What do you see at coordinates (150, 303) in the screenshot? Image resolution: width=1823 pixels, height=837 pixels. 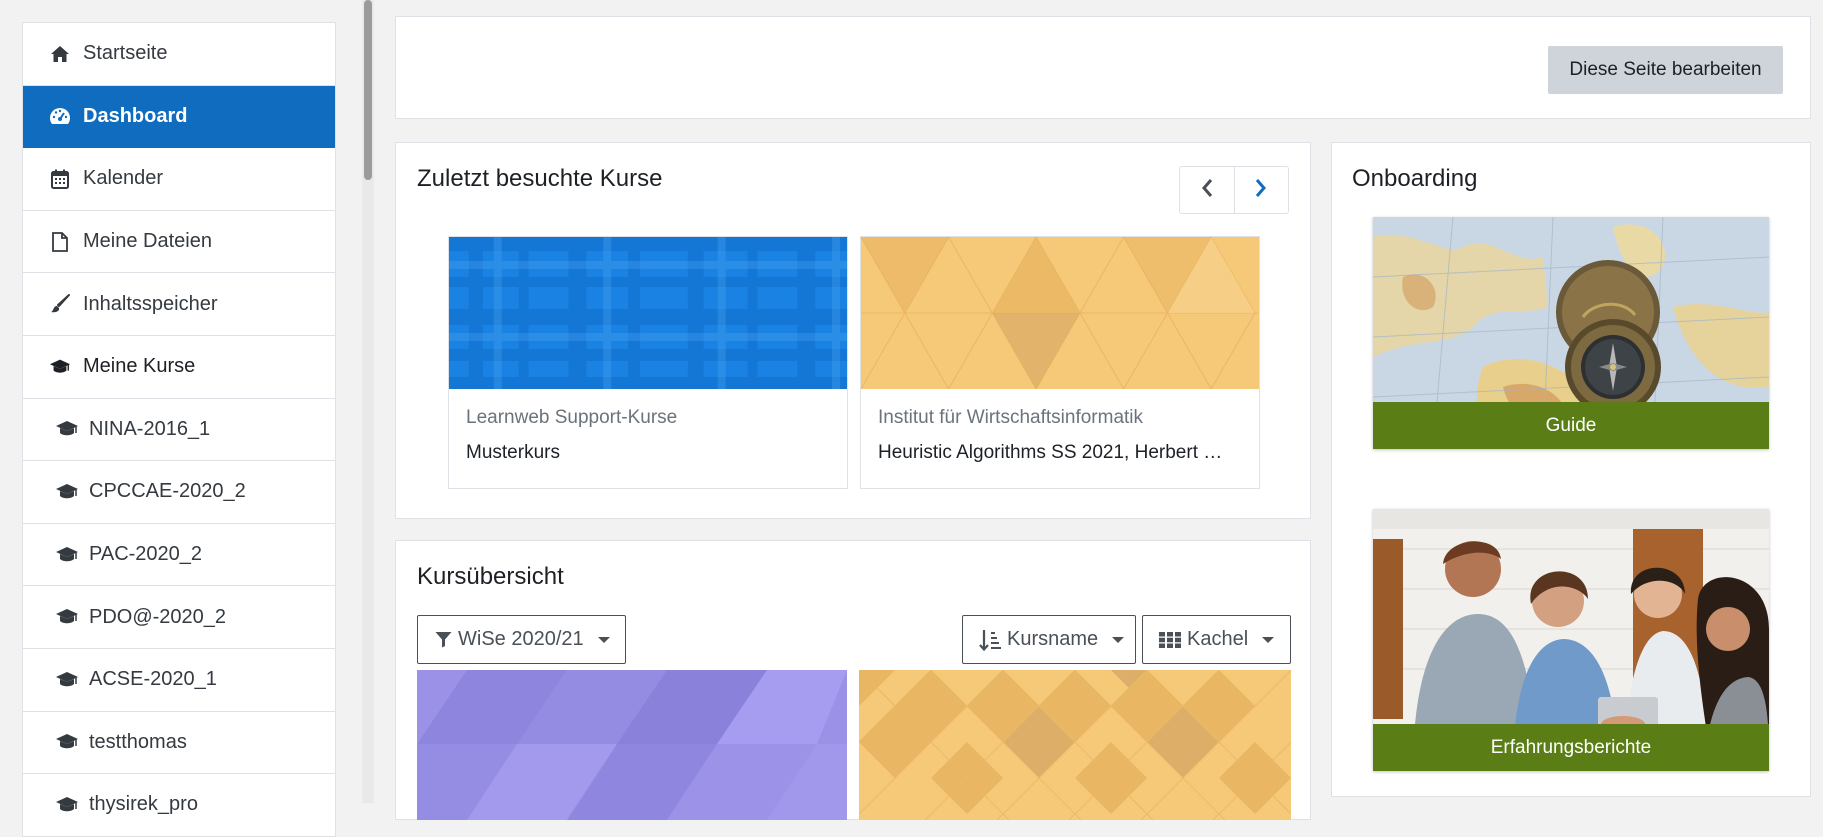 I see `sidebar-item-label: Inhaltsspeicher` at bounding box center [150, 303].